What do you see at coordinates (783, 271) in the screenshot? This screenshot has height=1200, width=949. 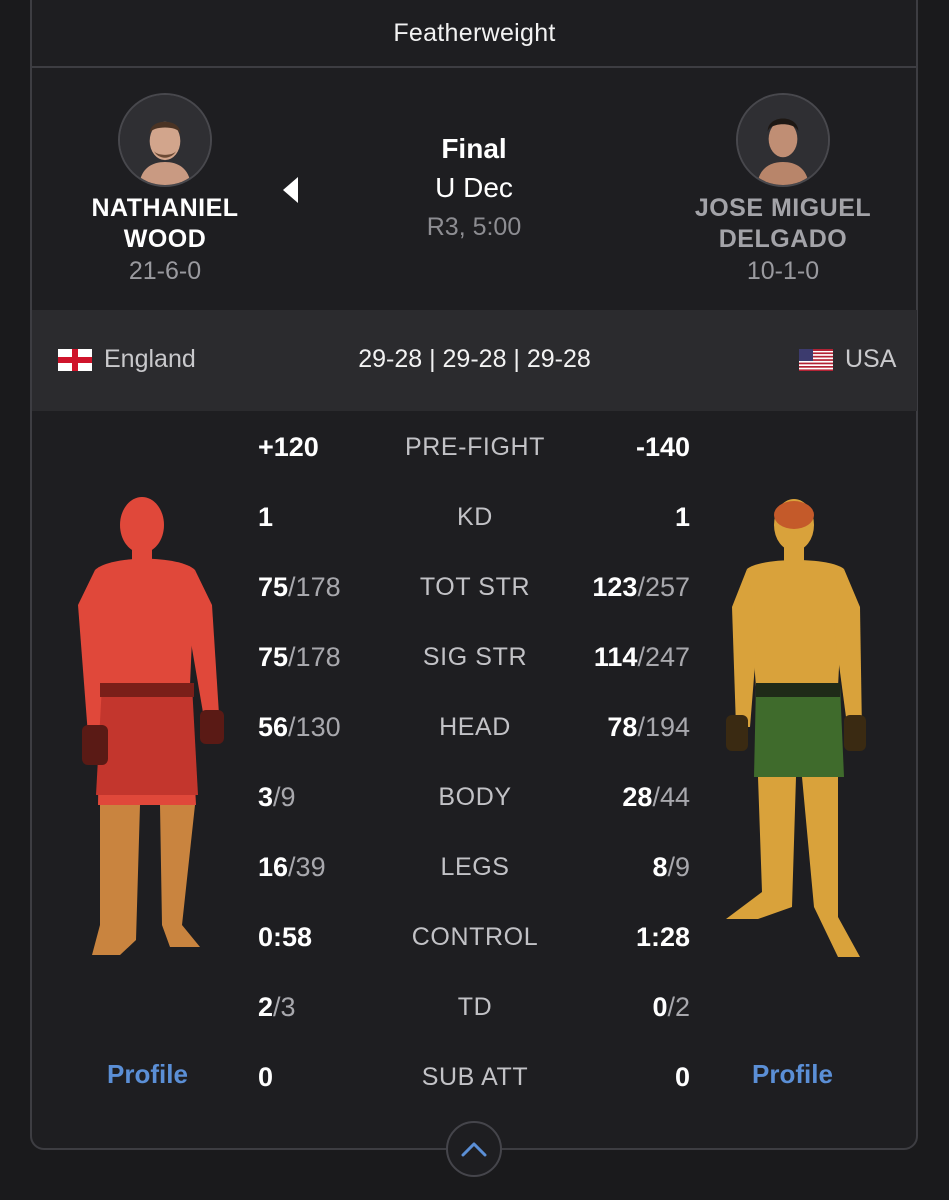 I see `fighter-right-record: 10-1-0` at bounding box center [783, 271].